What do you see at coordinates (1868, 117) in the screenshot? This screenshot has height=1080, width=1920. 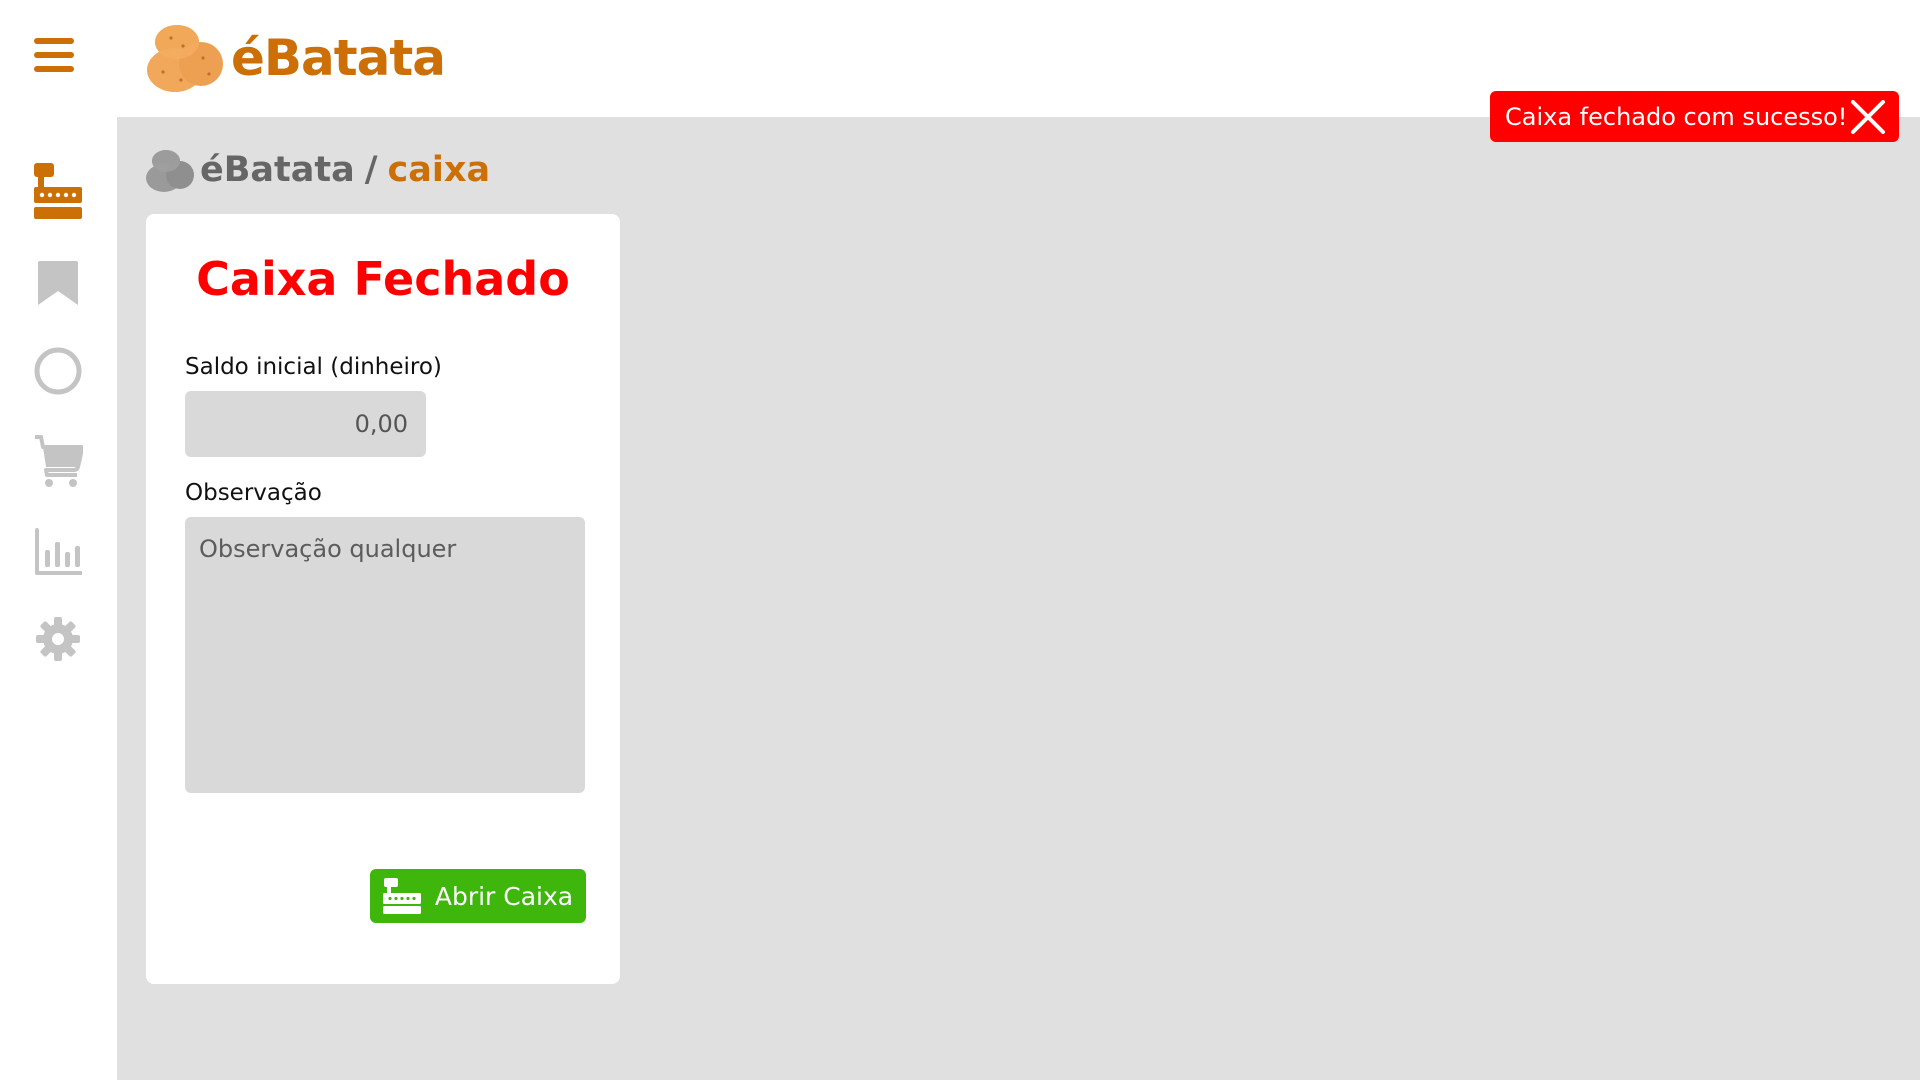 I see `close-icon` at bounding box center [1868, 117].